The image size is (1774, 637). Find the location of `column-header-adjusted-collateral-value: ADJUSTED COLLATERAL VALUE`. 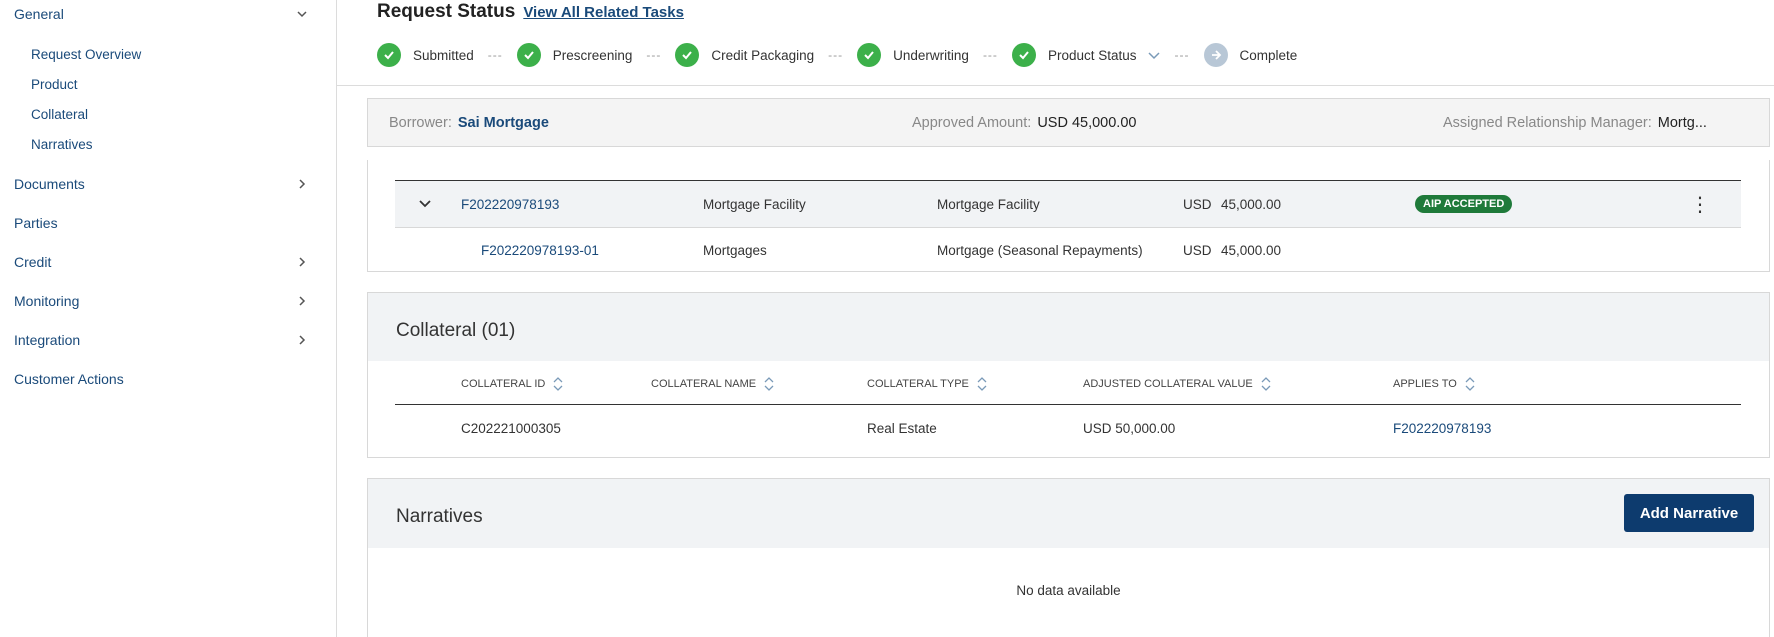

column-header-adjusted-collateral-value: ADJUSTED COLLATERAL VALUE is located at coordinates (1177, 384).